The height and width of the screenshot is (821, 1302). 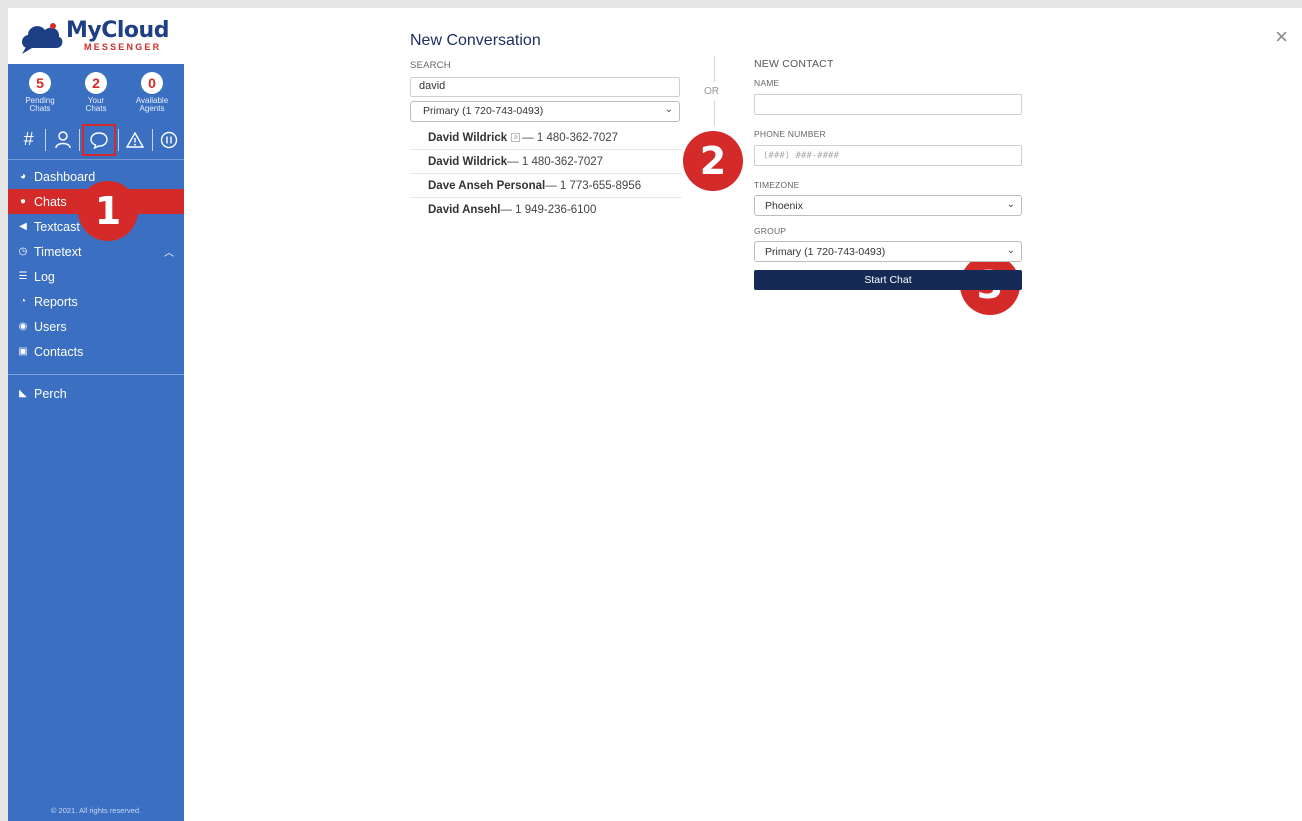 What do you see at coordinates (96, 393) in the screenshot?
I see `nav-item-perch: ◣ Perch` at bounding box center [96, 393].